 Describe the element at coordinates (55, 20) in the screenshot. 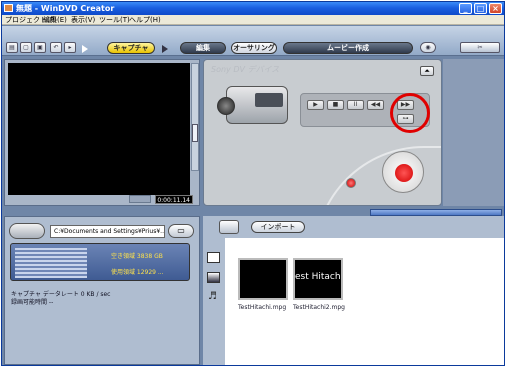

I see `menu-edit: 編集(E)` at that location.